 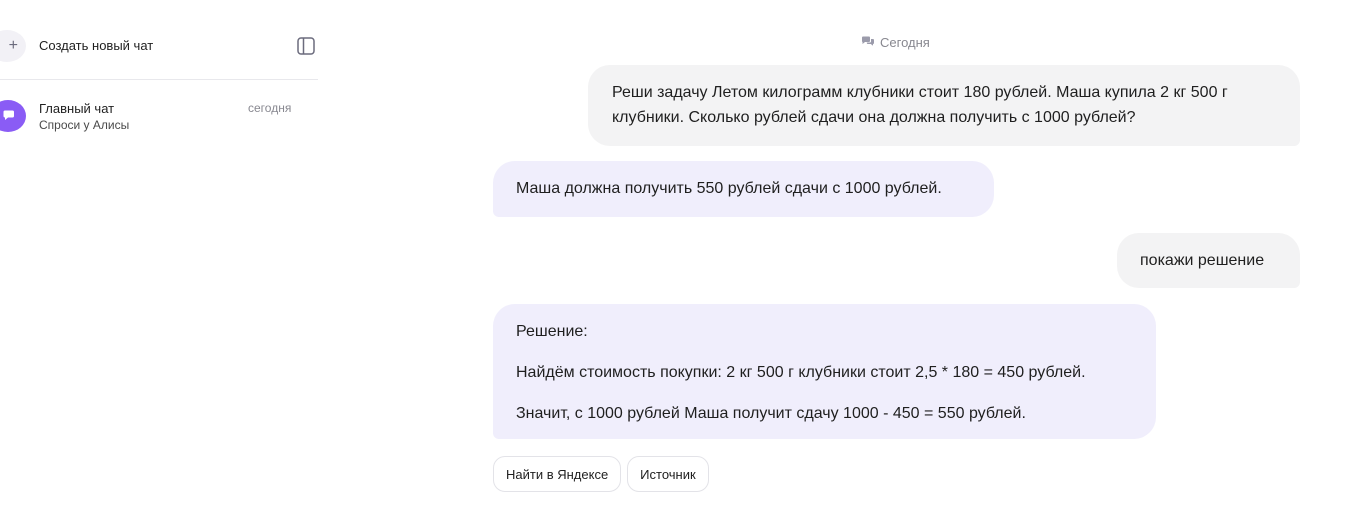 I want to click on date-separator: Сегодня, so click(x=895, y=42).